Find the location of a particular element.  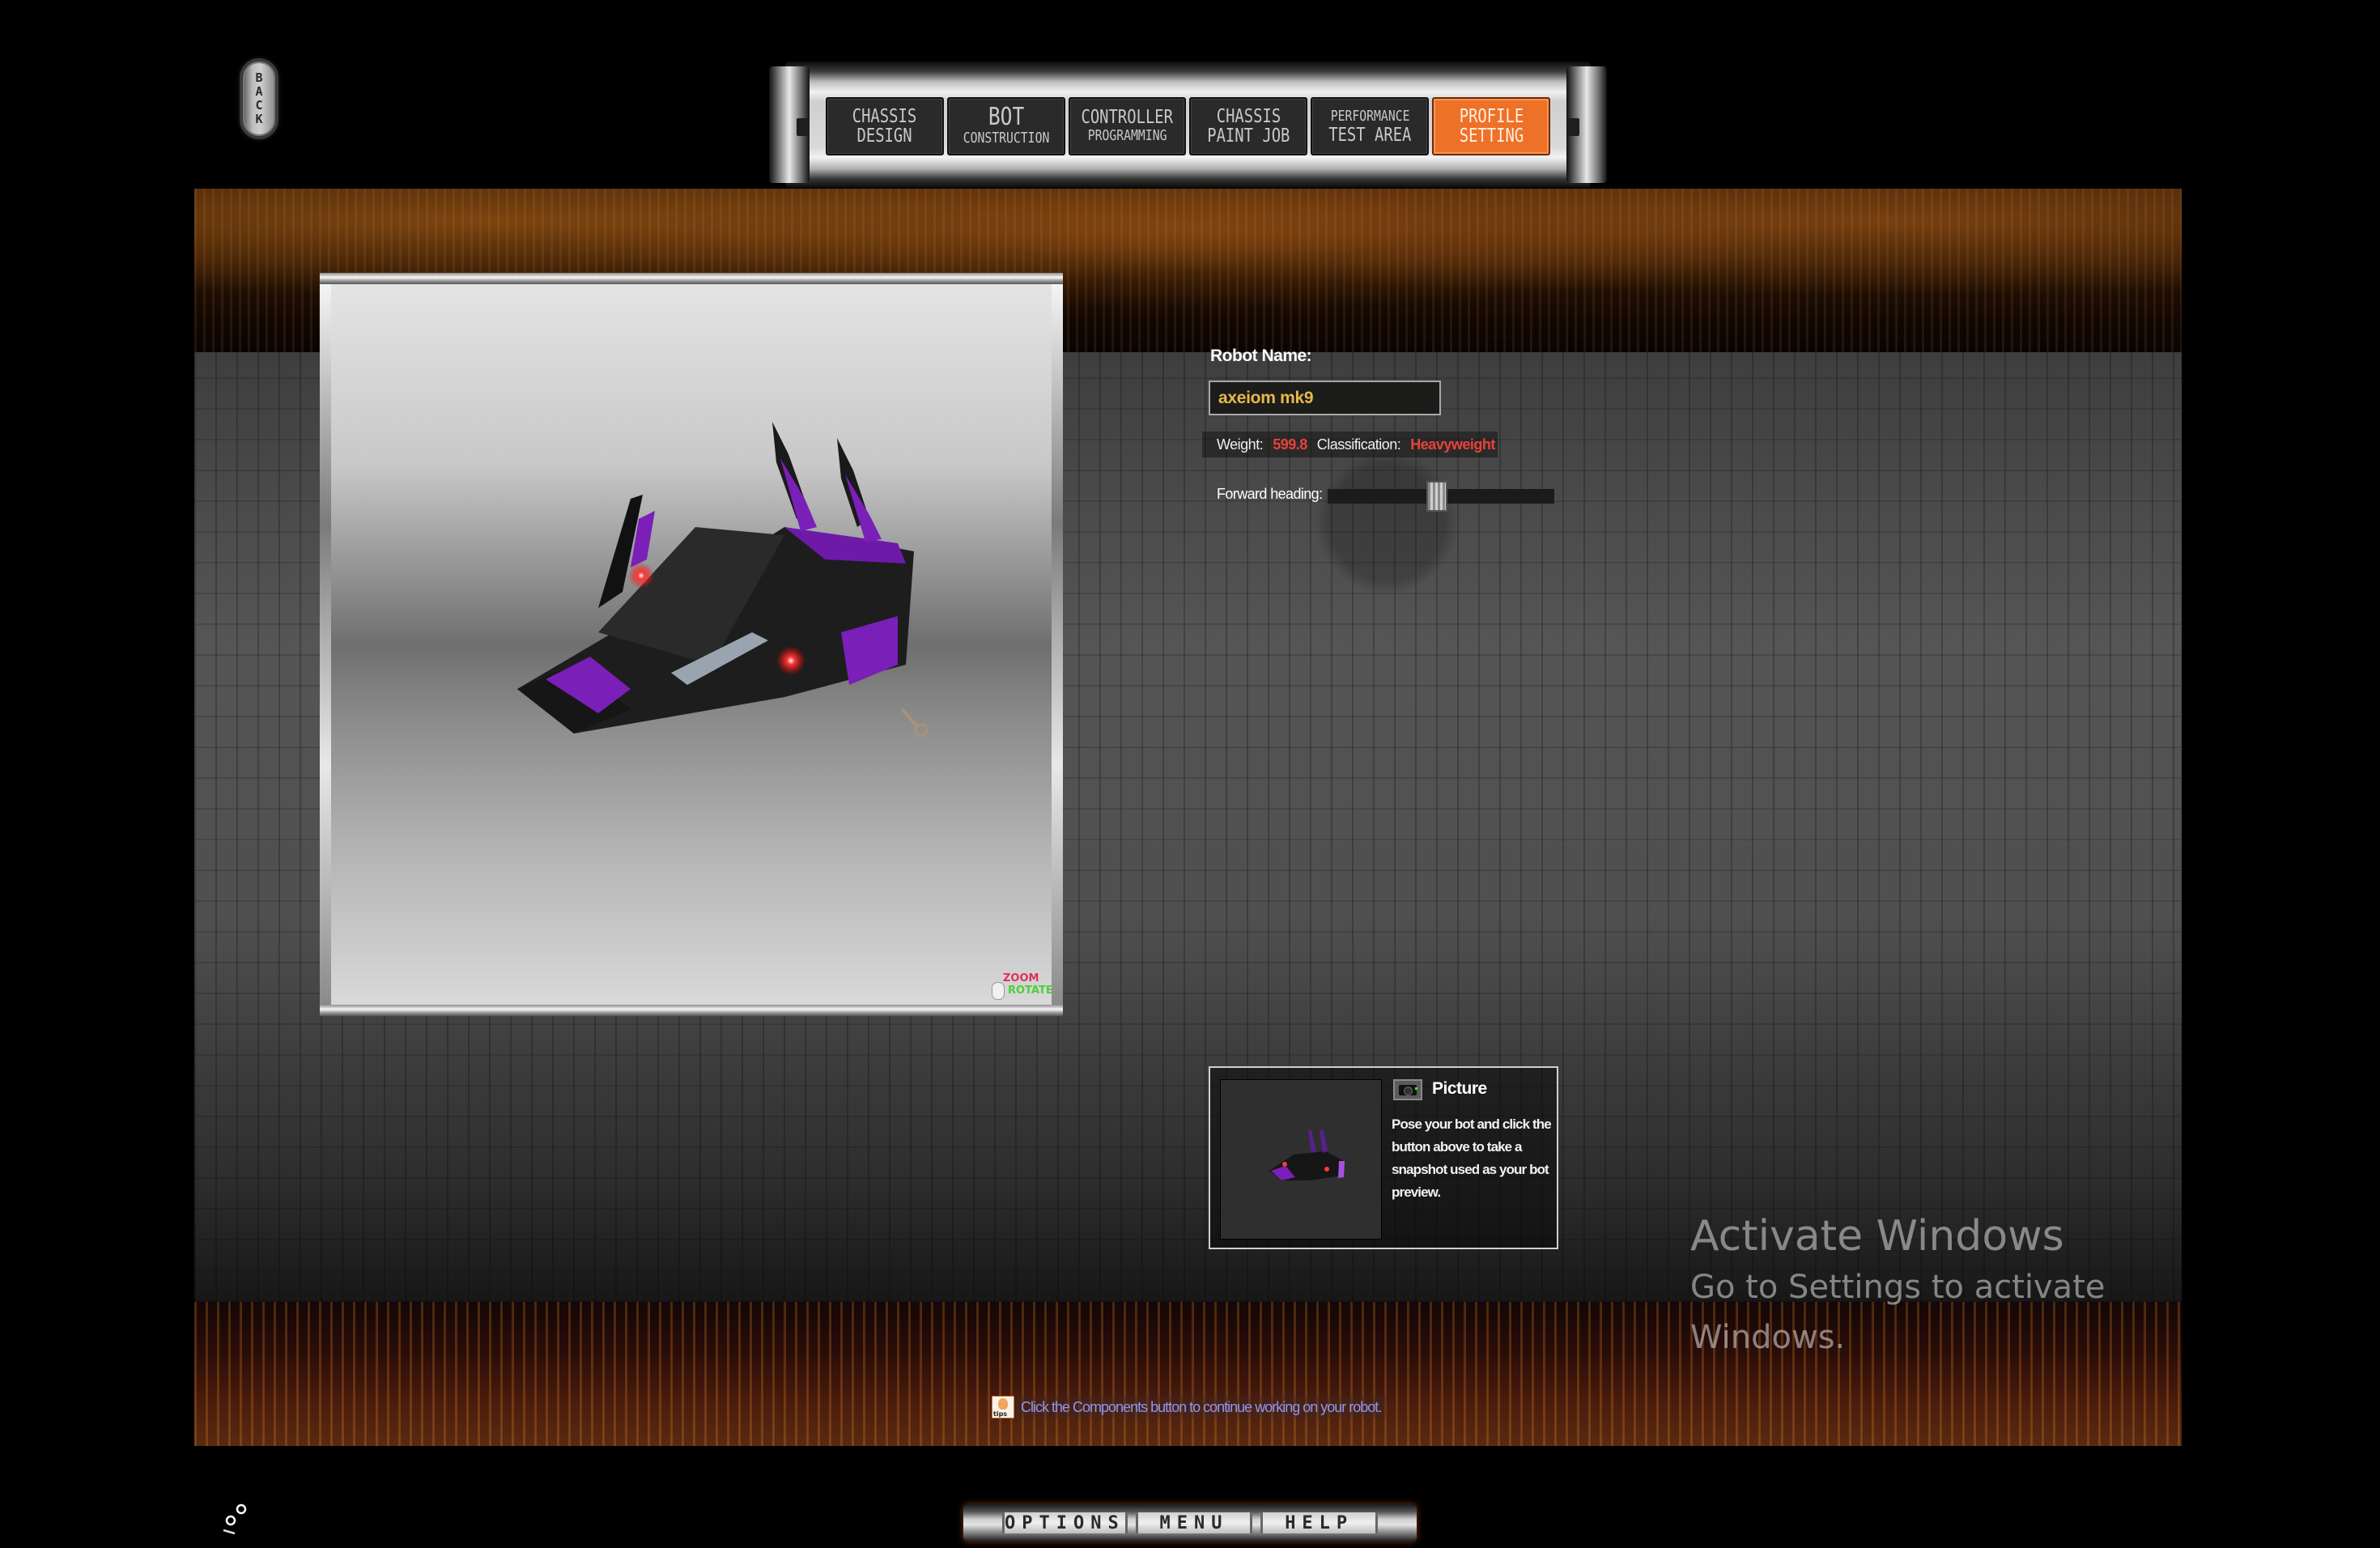

tab-performance-test-area: PERFORMANCE TEST AREA is located at coordinates (1370, 126).